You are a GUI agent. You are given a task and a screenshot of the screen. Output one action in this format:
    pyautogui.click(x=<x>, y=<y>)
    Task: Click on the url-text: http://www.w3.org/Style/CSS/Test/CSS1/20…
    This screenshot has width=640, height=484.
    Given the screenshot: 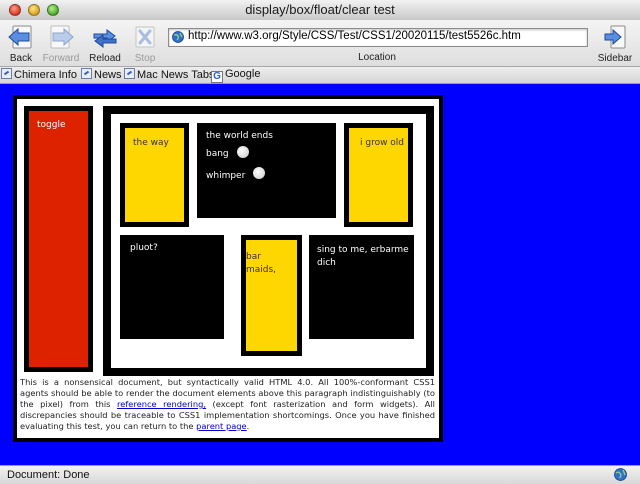 What is the action you would take?
    pyautogui.click(x=354, y=36)
    